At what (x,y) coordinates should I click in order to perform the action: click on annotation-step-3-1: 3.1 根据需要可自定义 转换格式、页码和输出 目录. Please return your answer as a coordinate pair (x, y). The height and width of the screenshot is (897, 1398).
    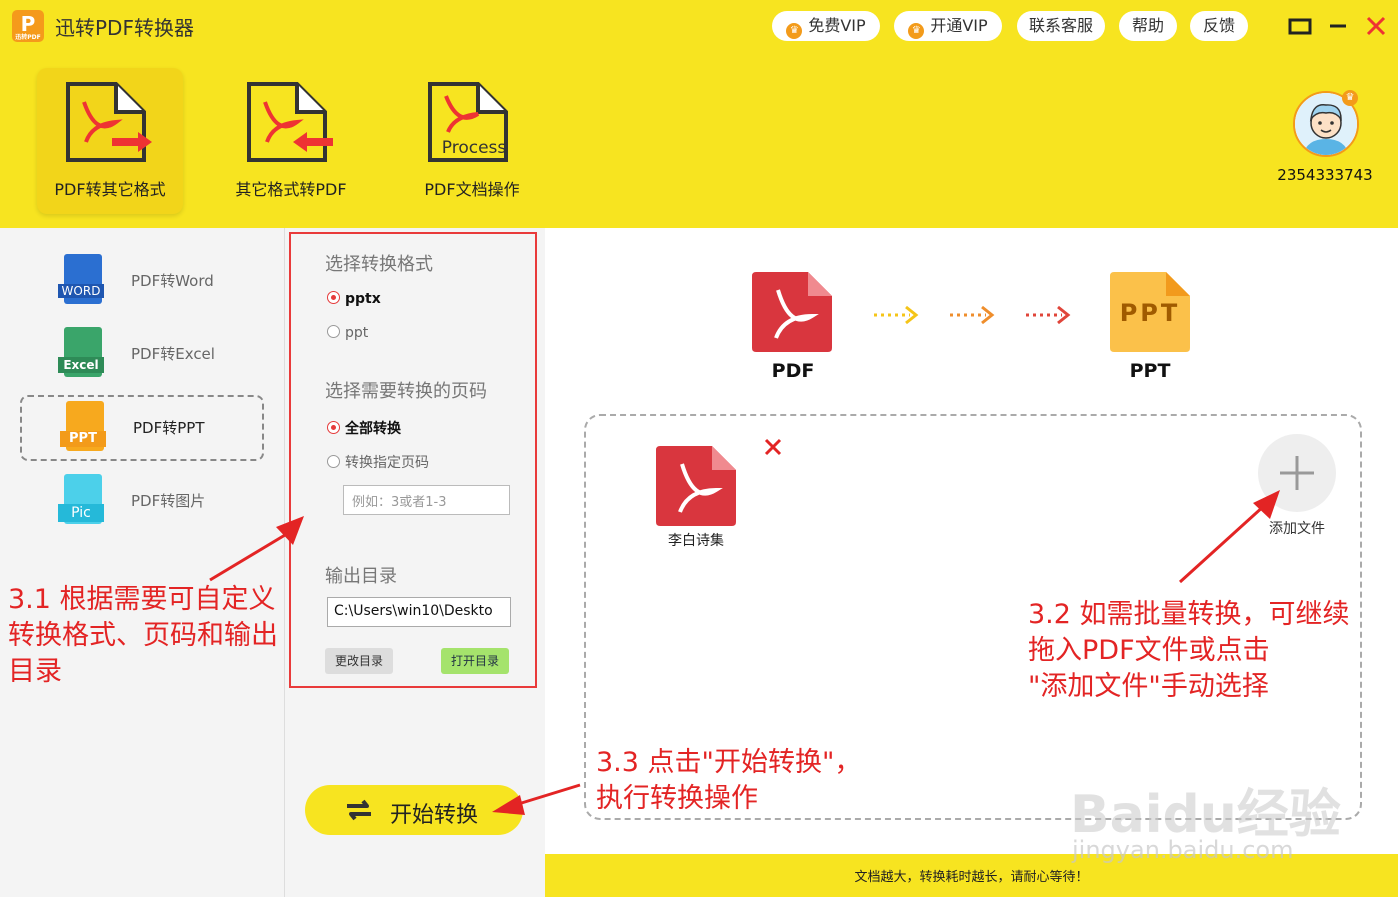
    Looking at the image, I should click on (143, 636).